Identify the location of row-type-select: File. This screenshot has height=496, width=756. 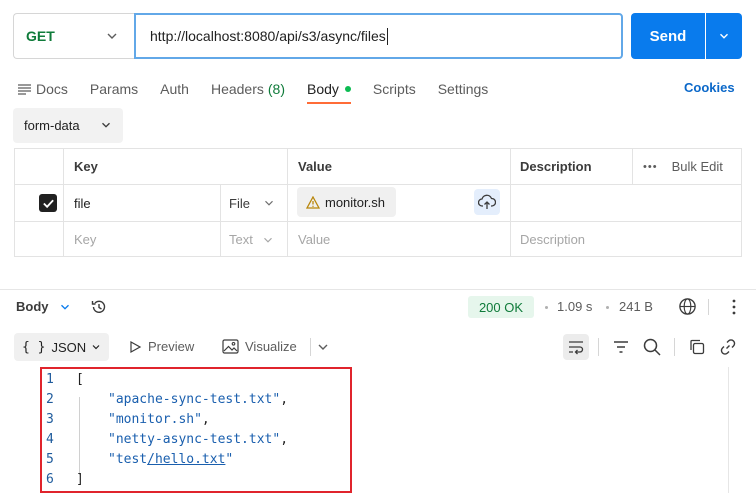
(252, 203).